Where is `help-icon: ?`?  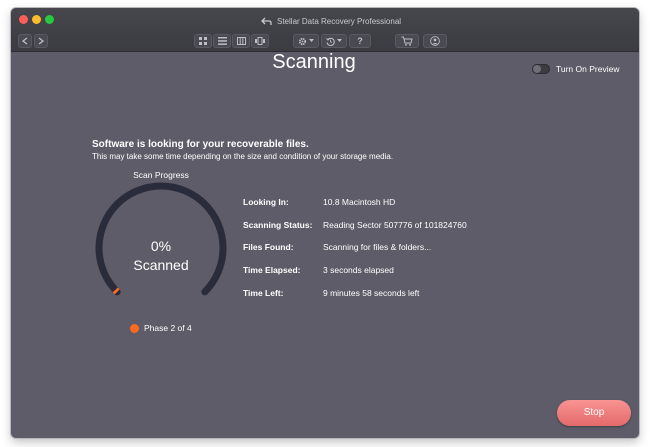 help-icon: ? is located at coordinates (360, 41).